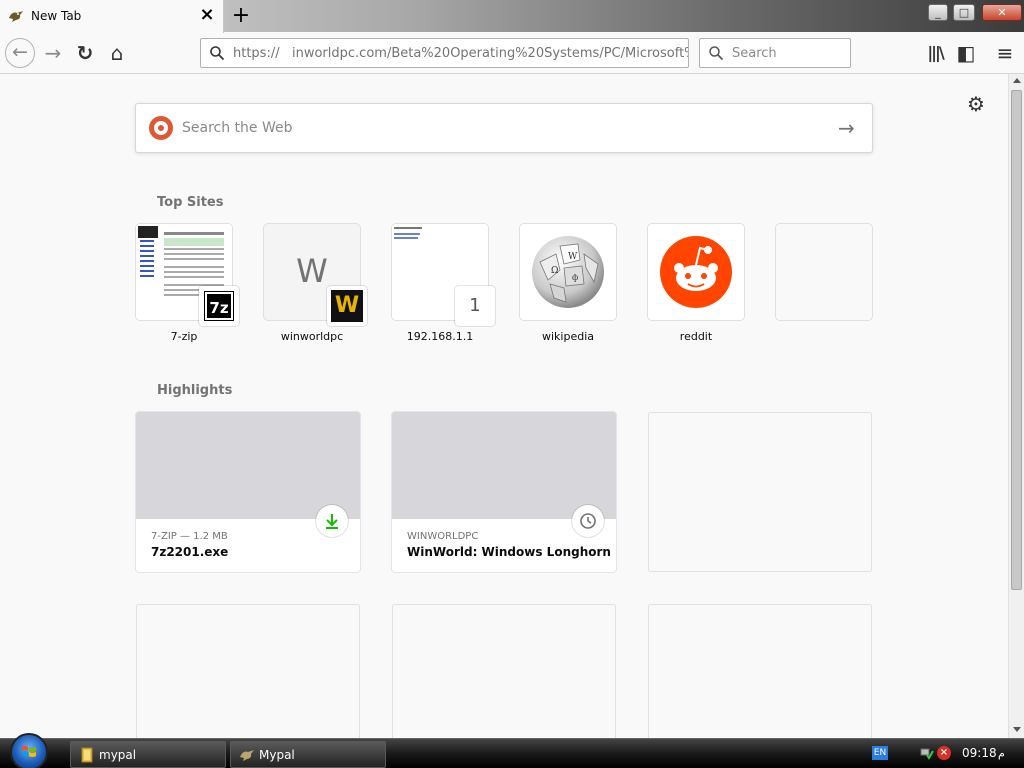  What do you see at coordinates (53, 53) in the screenshot?
I see `forward-button: →` at bounding box center [53, 53].